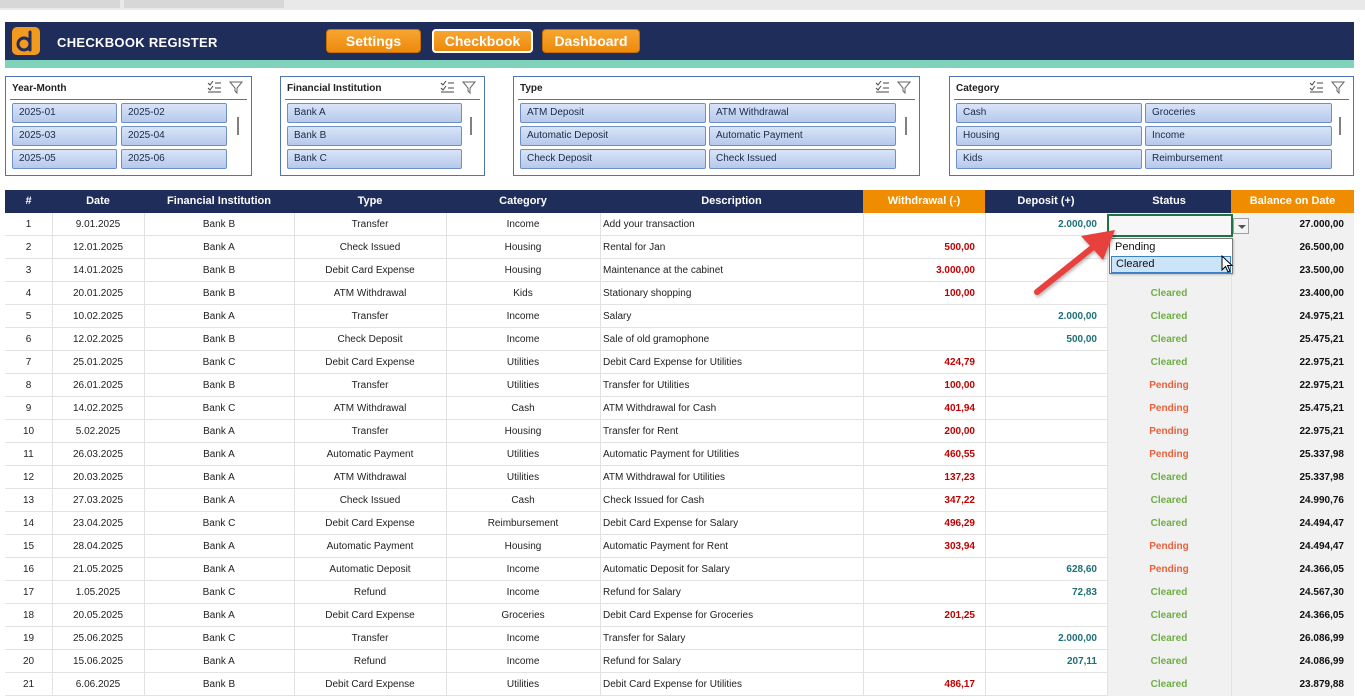 The height and width of the screenshot is (700, 1365). What do you see at coordinates (924, 523) in the screenshot?
I see `cell-withdrawal: 496,29` at bounding box center [924, 523].